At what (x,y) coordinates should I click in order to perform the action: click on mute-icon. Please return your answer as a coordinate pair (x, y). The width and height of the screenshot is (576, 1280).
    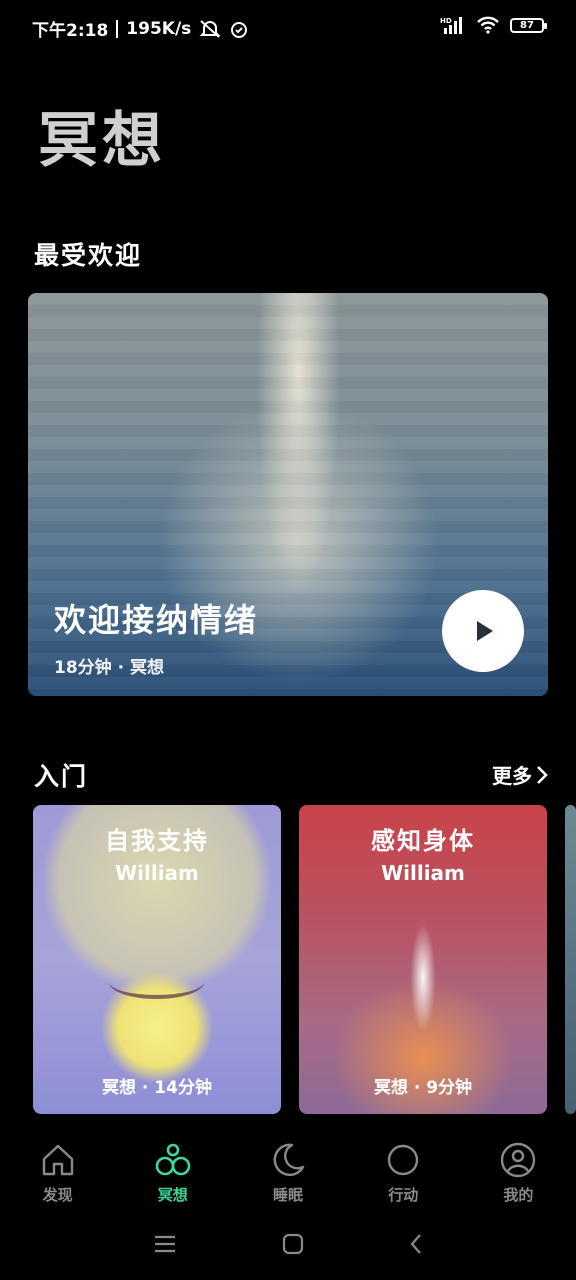
    Looking at the image, I should click on (210, 29).